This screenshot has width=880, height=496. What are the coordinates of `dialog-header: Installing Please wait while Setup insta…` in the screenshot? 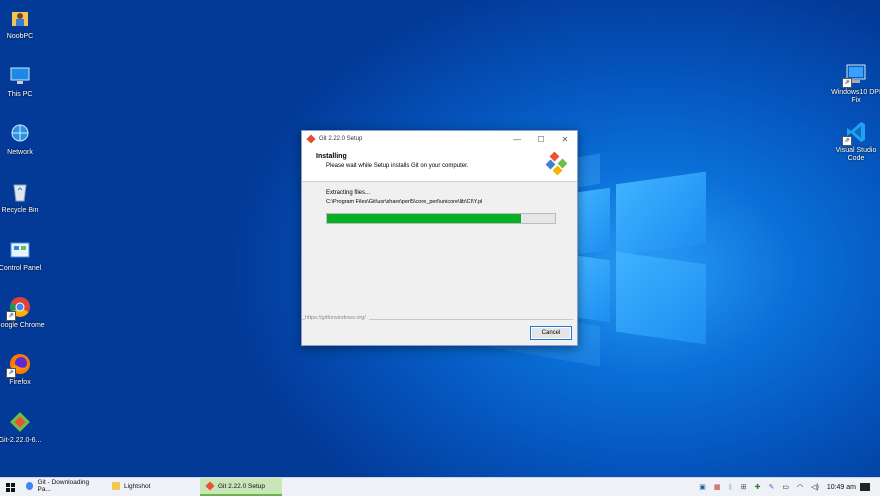 It's located at (439, 164).